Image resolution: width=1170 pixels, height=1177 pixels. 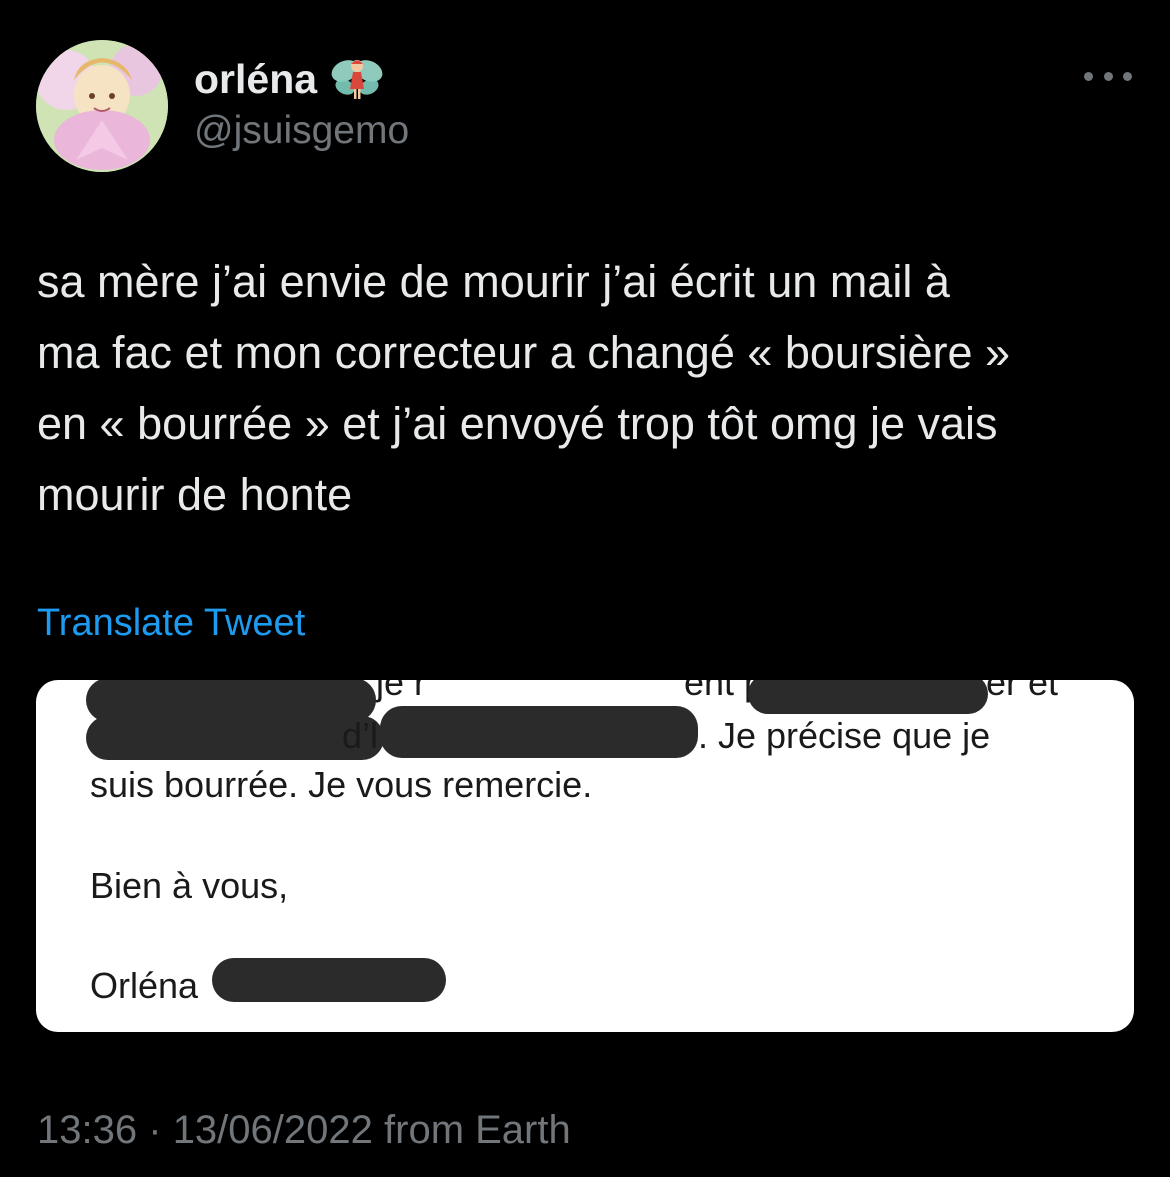 I want to click on tweet-timestamp: 13:36 · 13/06/2022 from Earth, so click(x=304, y=1130).